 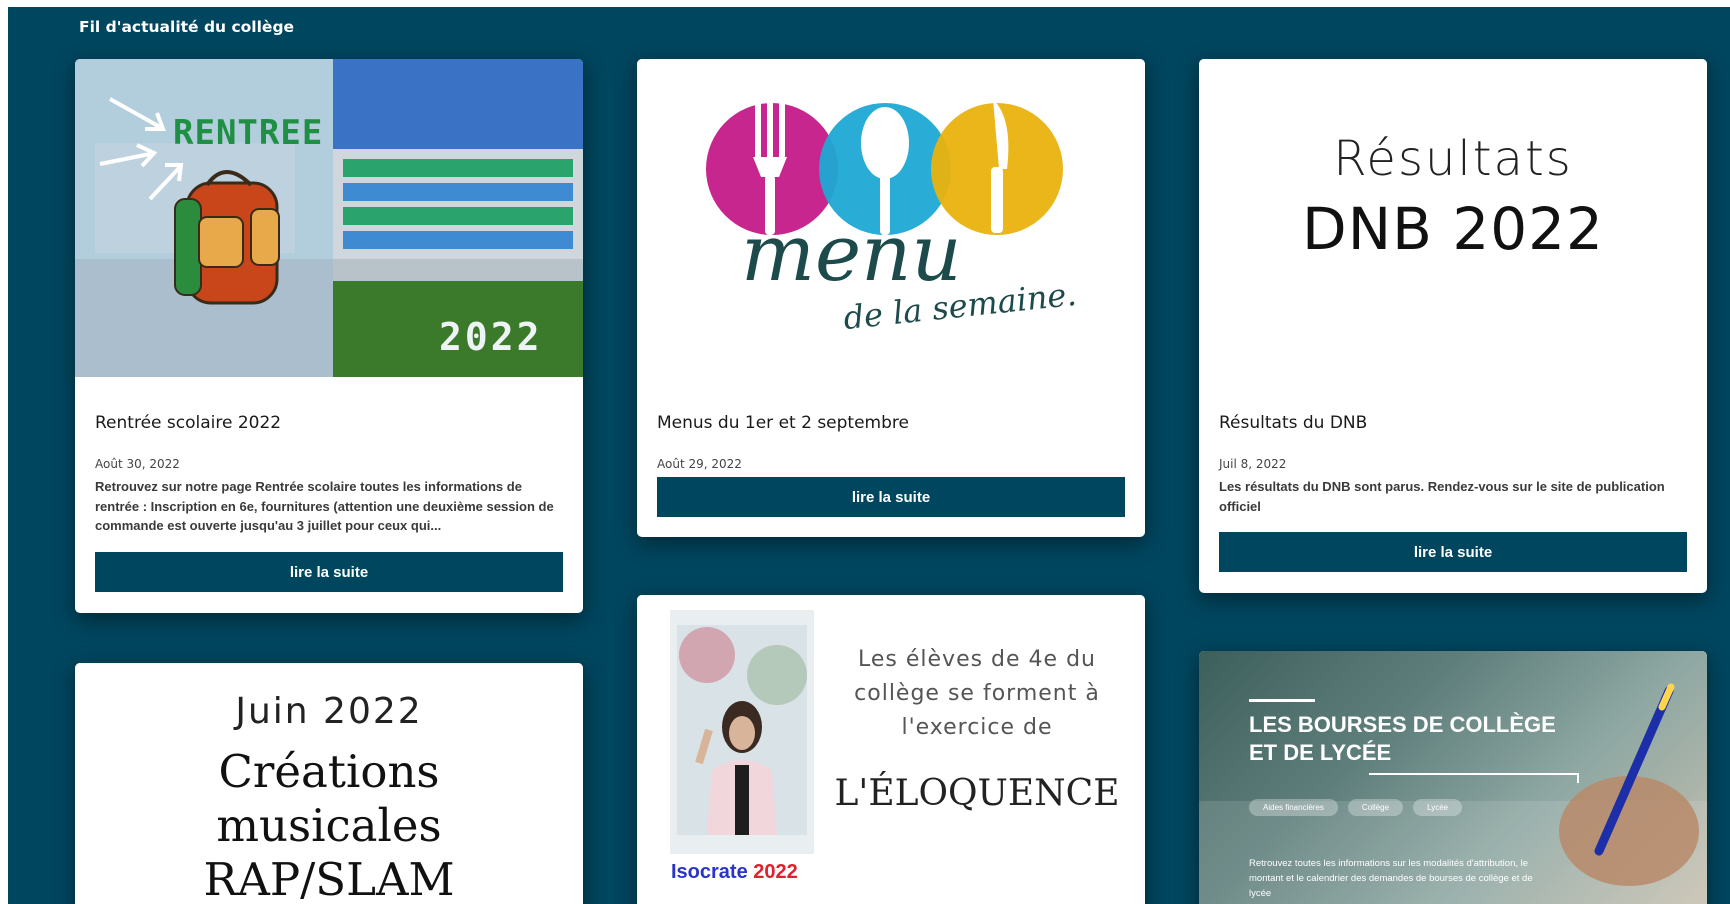 I want to click on creations-line2: musicales, so click(x=329, y=825).